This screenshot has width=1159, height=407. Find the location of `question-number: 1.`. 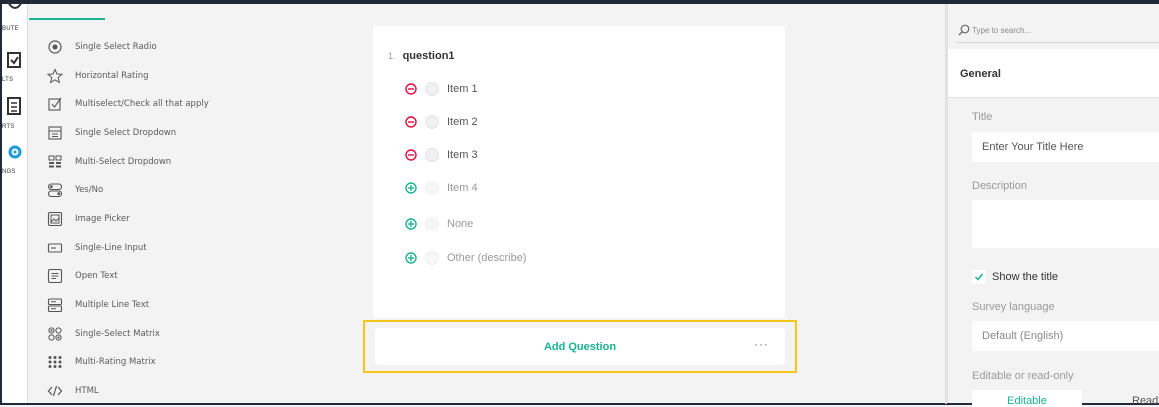

question-number: 1. is located at coordinates (392, 56).